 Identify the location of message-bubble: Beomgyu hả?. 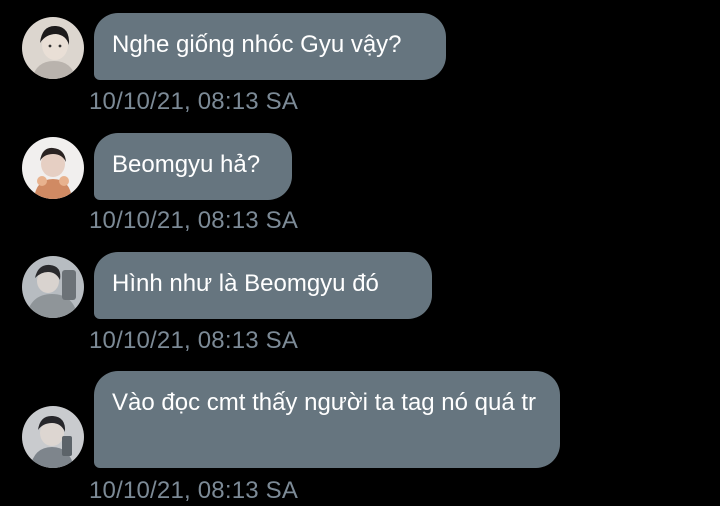
(193, 166).